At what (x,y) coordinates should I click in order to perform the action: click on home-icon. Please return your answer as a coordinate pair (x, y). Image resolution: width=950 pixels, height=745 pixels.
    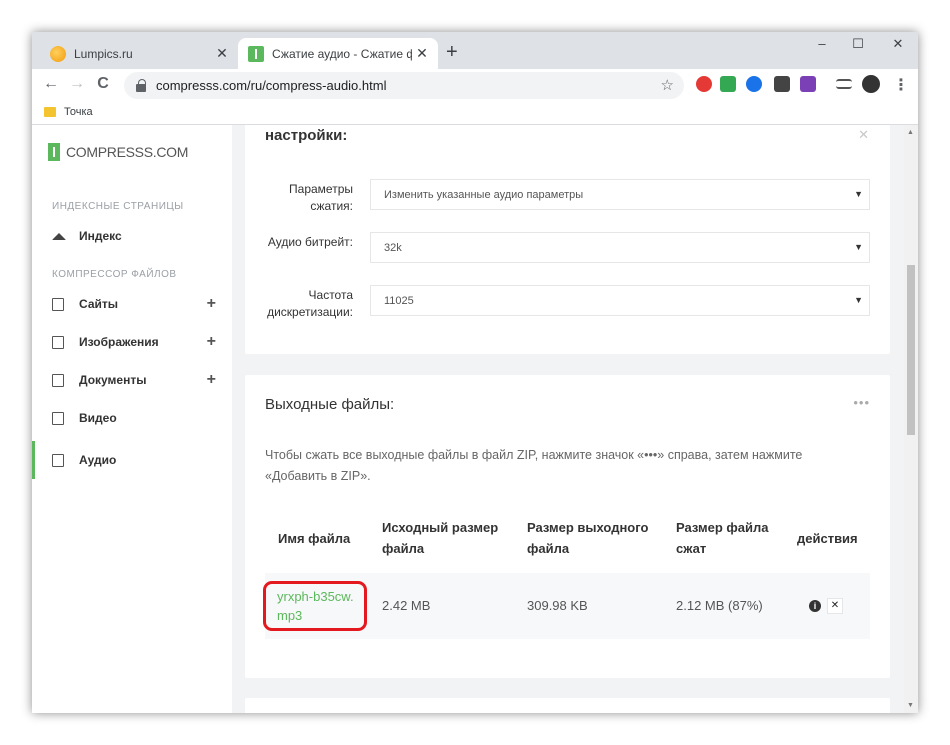
    Looking at the image, I should click on (59, 236).